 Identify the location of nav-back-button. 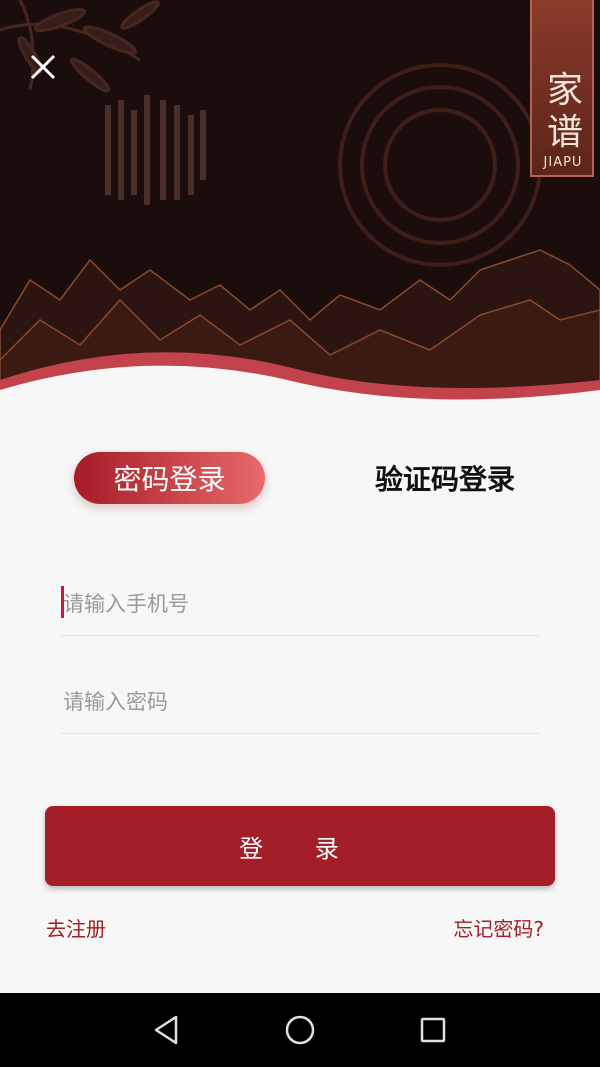
(167, 1030).